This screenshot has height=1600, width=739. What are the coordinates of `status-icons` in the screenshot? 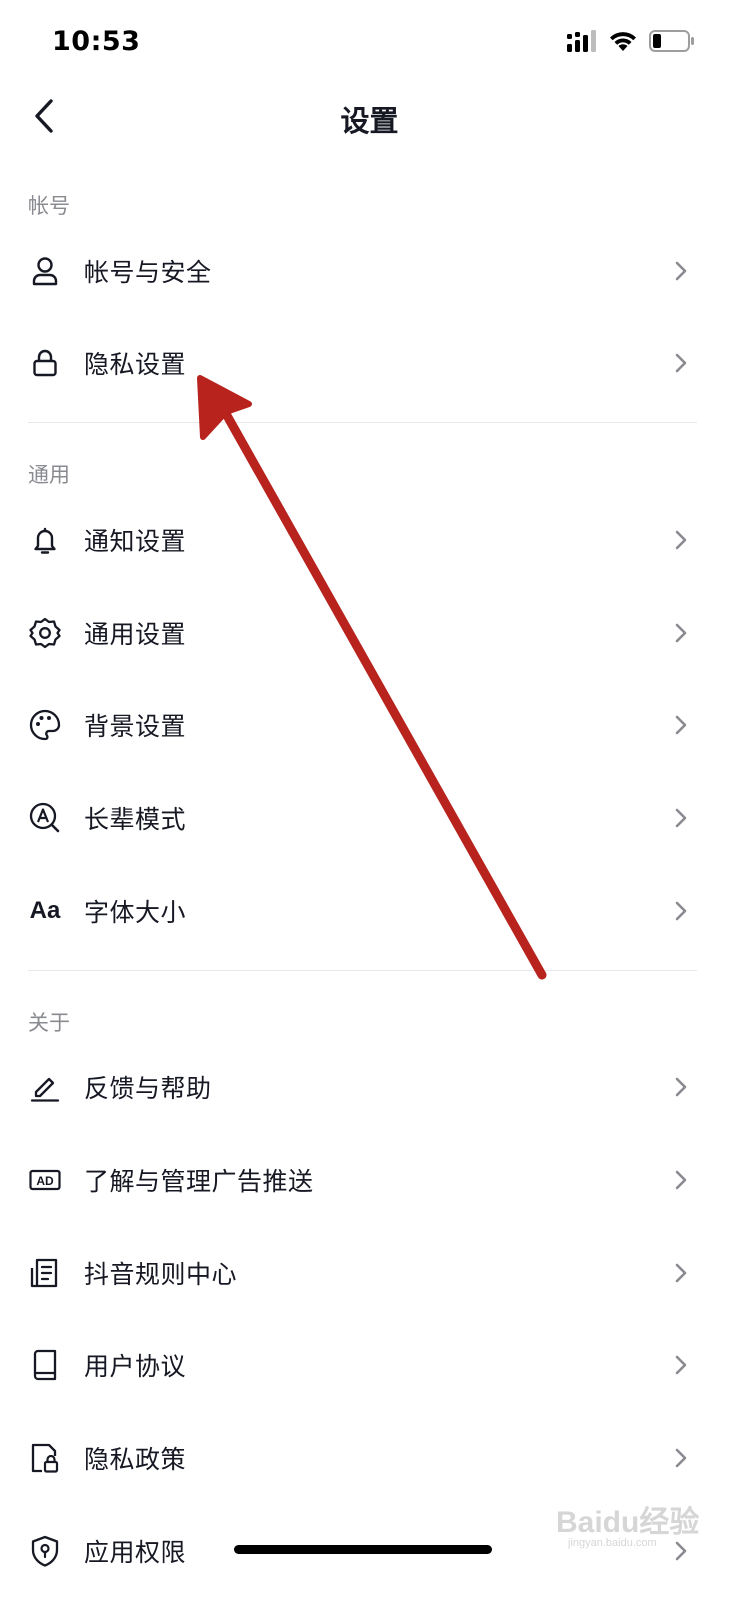 It's located at (631, 41).